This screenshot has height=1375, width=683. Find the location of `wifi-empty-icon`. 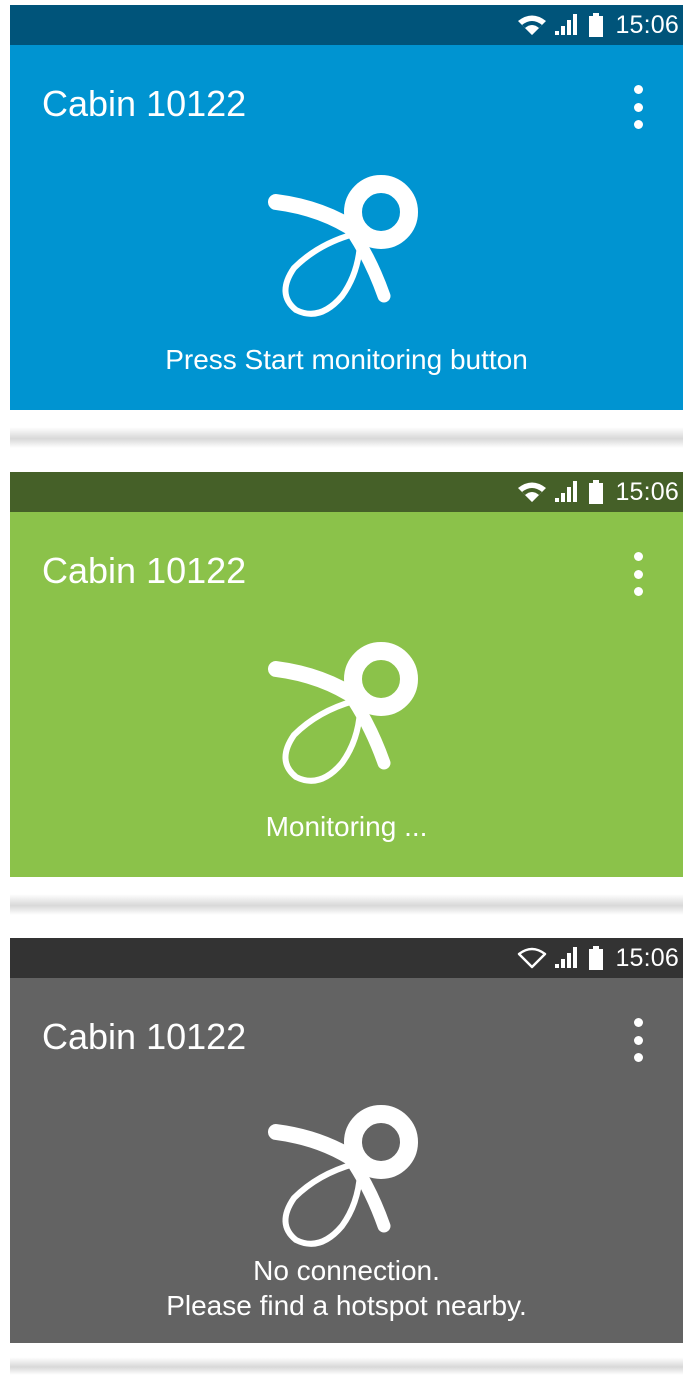

wifi-empty-icon is located at coordinates (532, 958).